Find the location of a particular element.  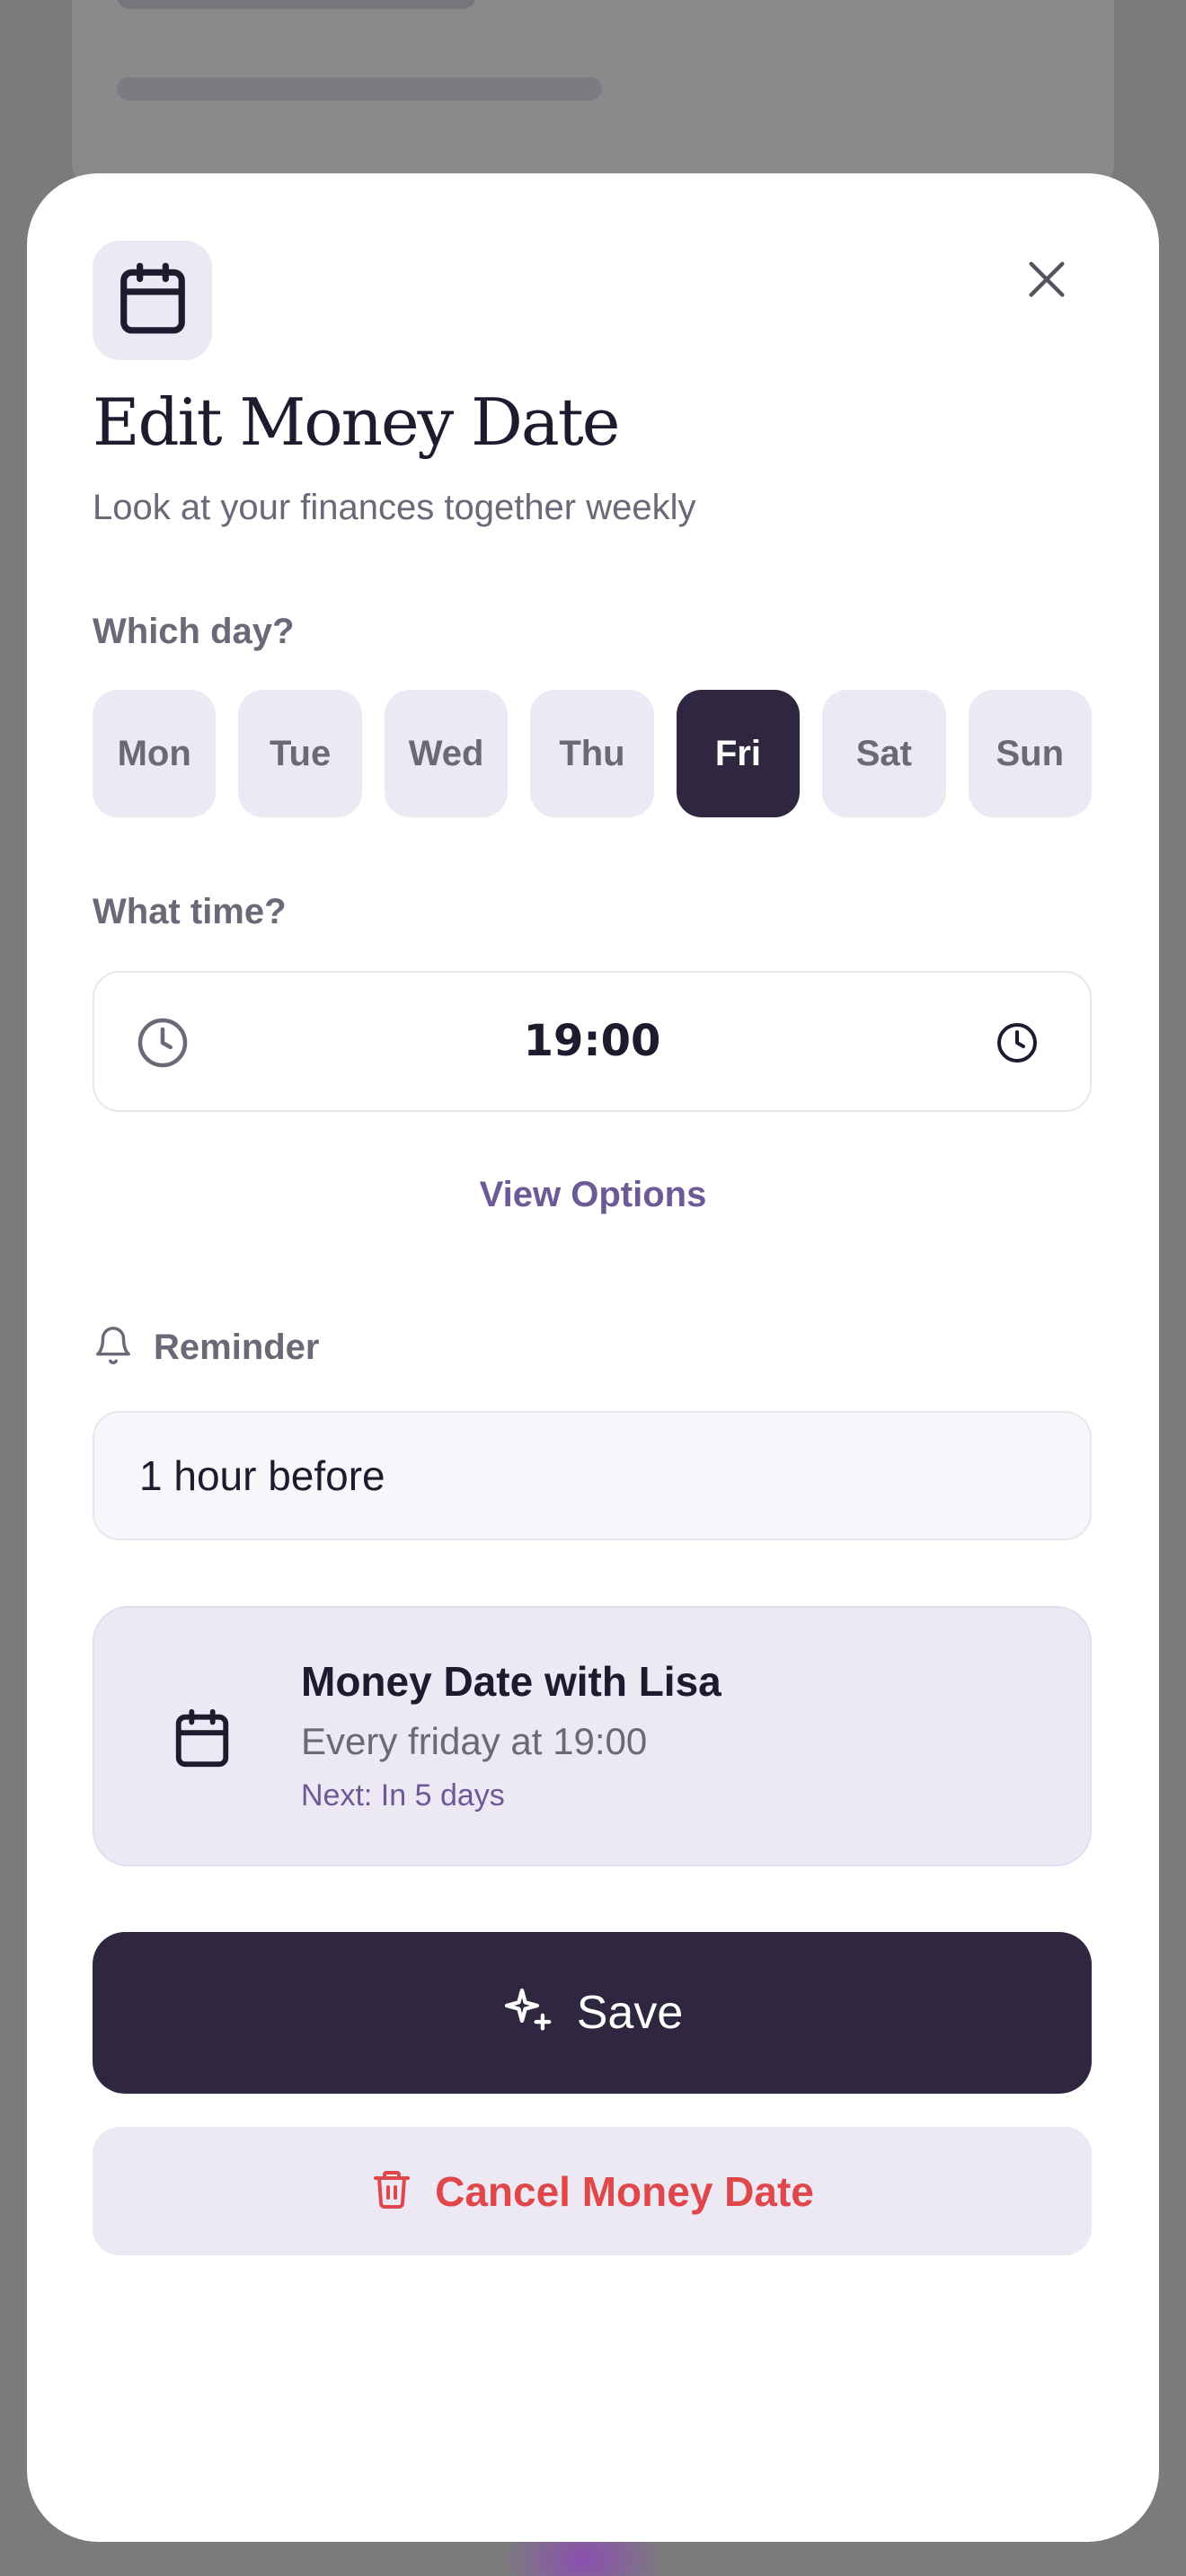

day-button-wed: Wed is located at coordinates (446, 753).